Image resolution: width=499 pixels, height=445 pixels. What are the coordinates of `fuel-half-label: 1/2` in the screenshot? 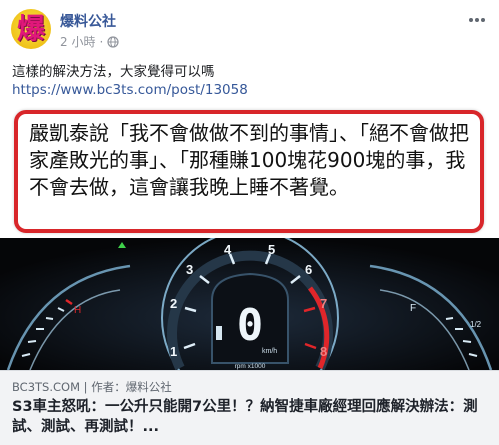 It's located at (476, 324).